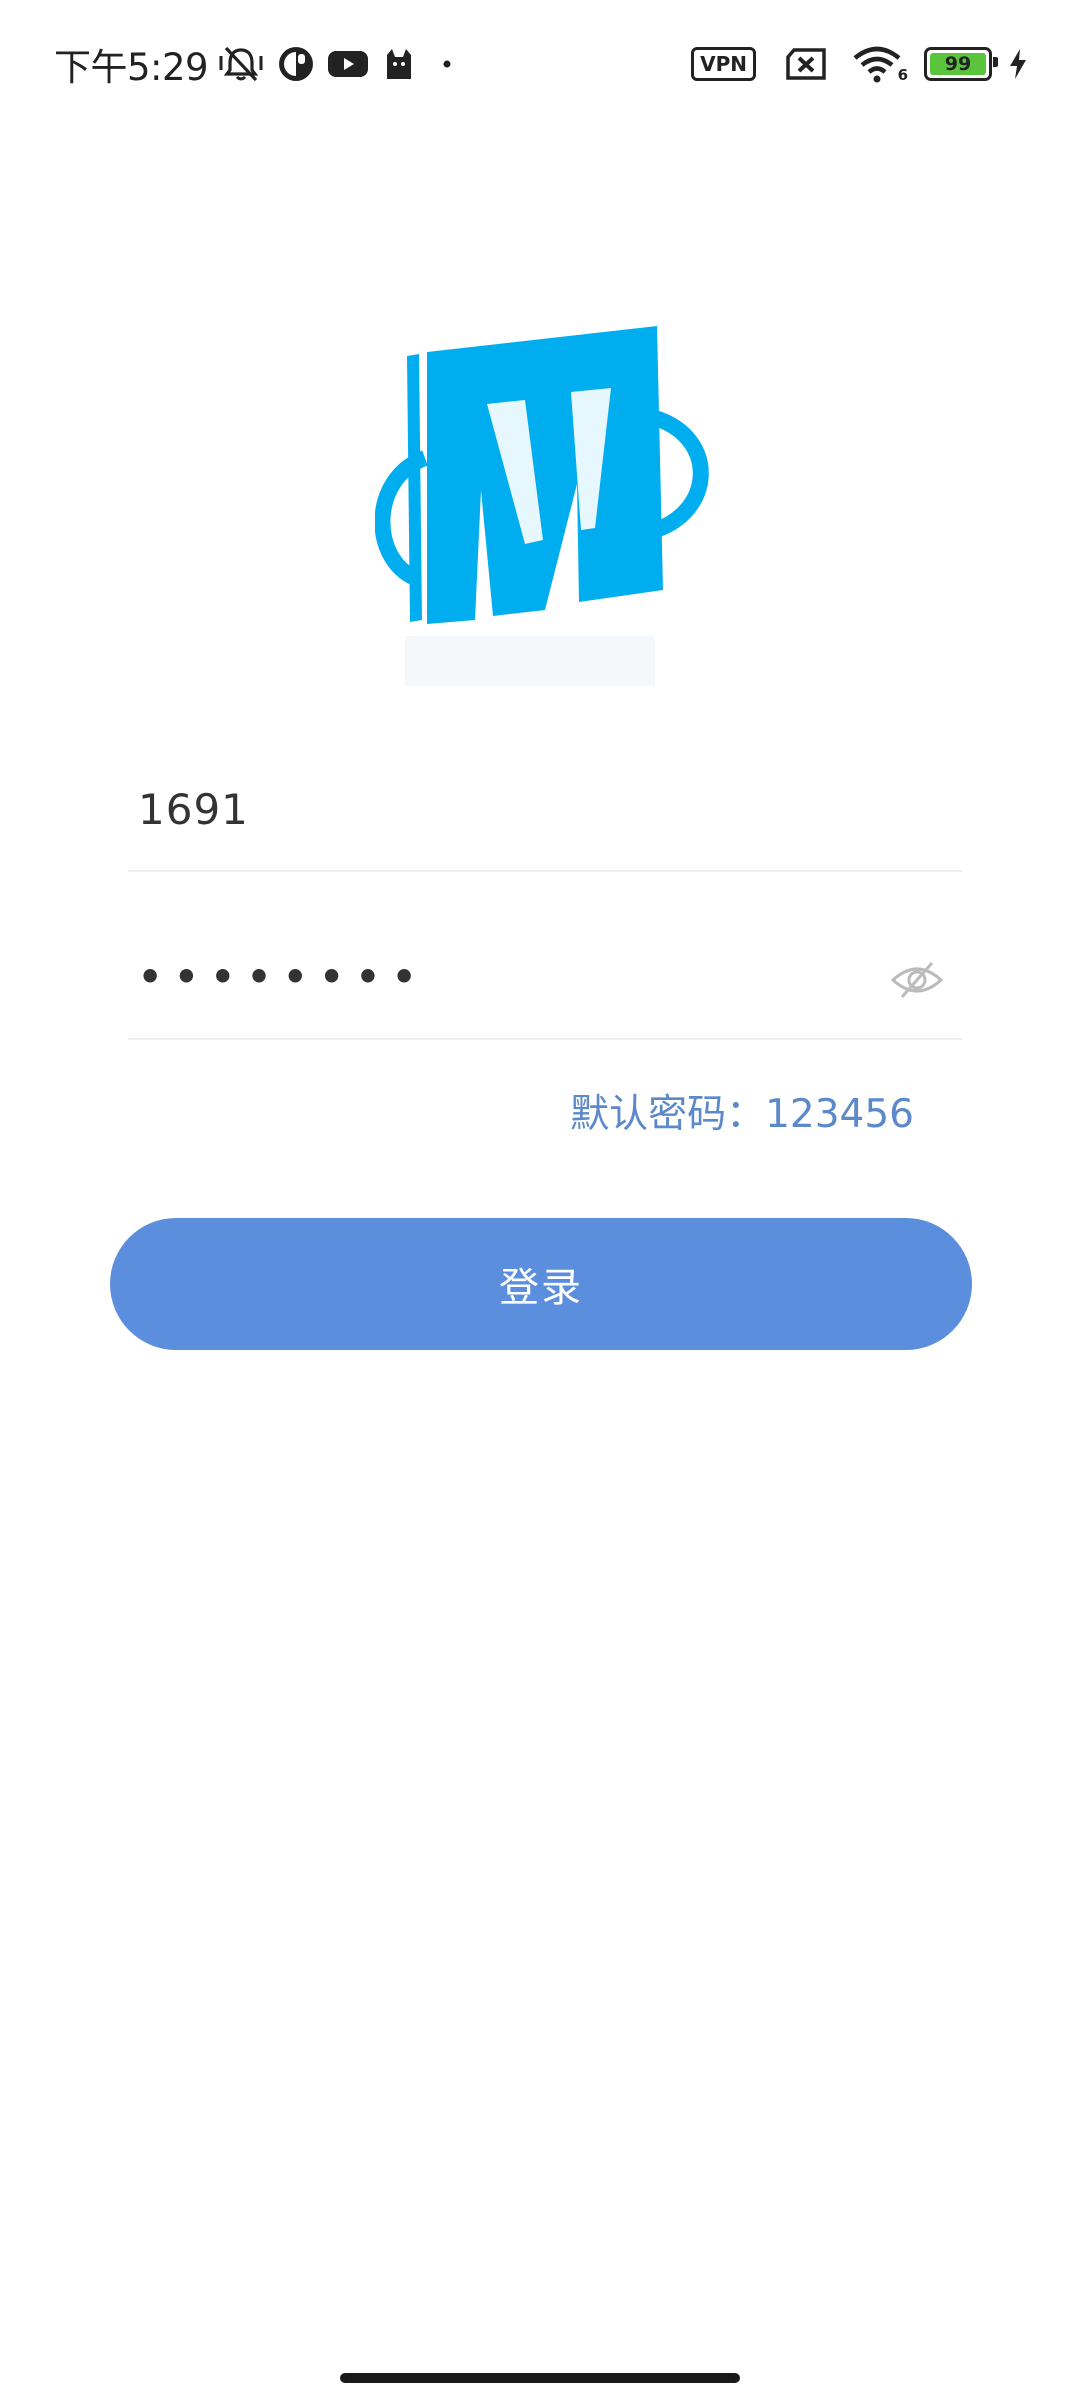 The height and width of the screenshot is (2400, 1080). I want to click on dot-icon, so click(447, 64).